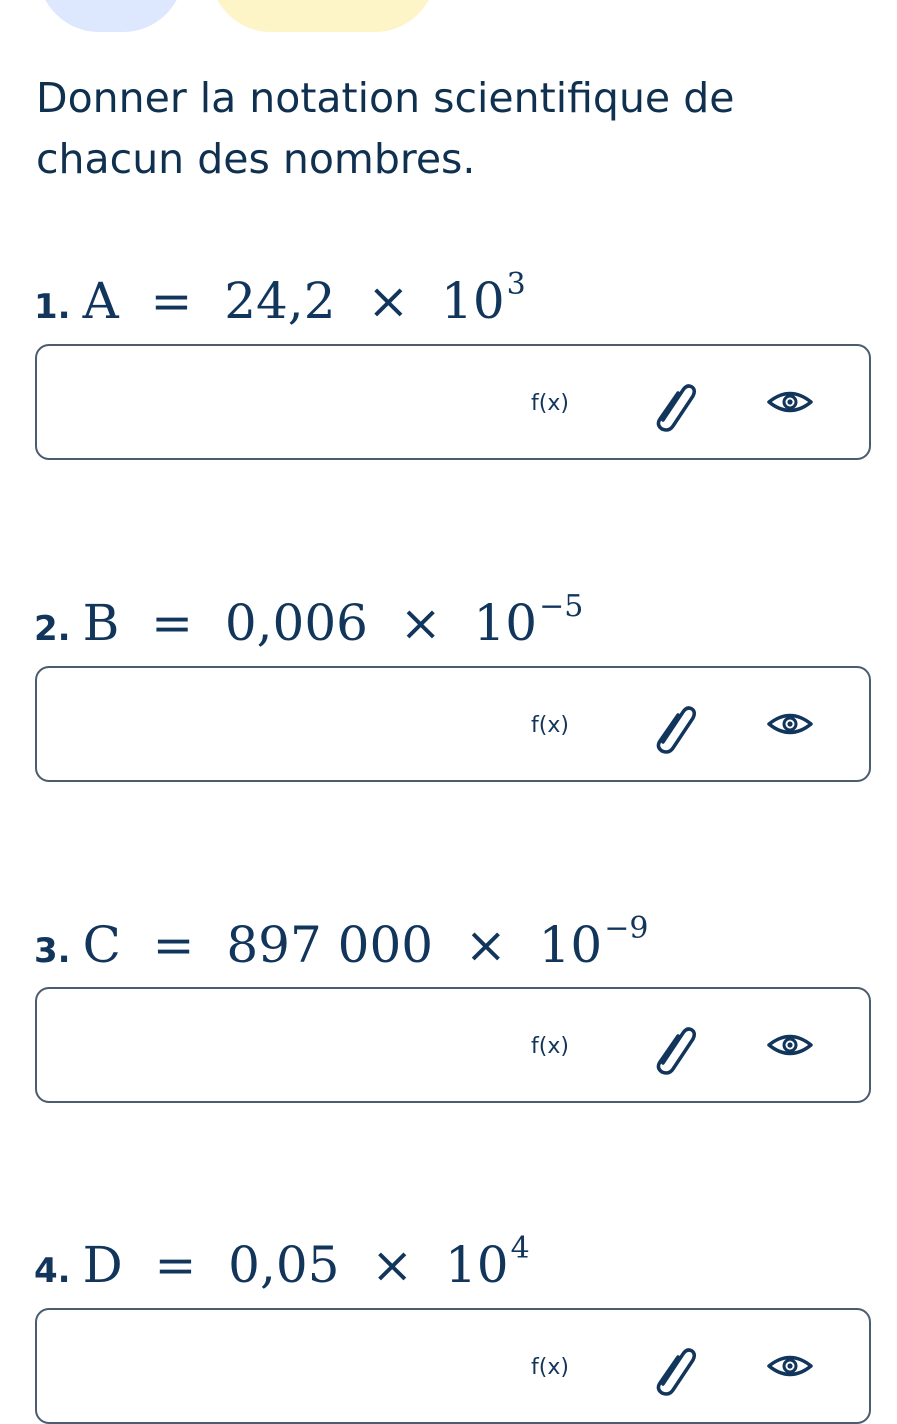 This screenshot has width=897, height=1424. Describe the element at coordinates (453, 724) in the screenshot. I see `answer-box-2: f(x)` at that location.